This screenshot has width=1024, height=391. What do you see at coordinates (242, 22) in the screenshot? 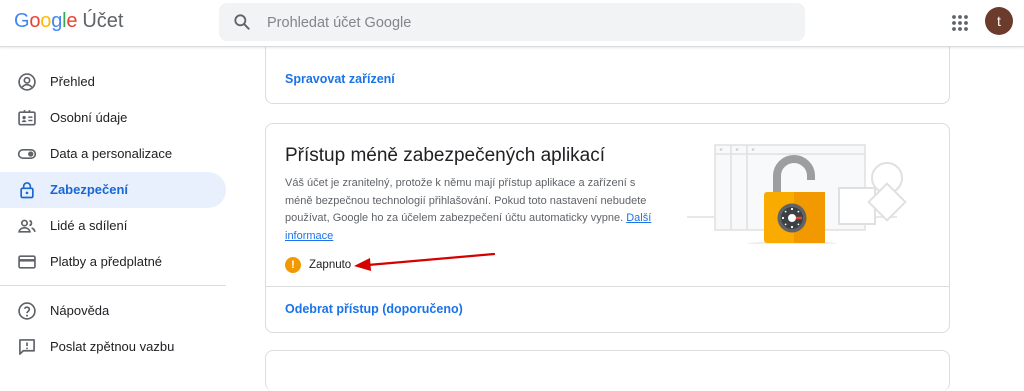
I see `search-icon` at bounding box center [242, 22].